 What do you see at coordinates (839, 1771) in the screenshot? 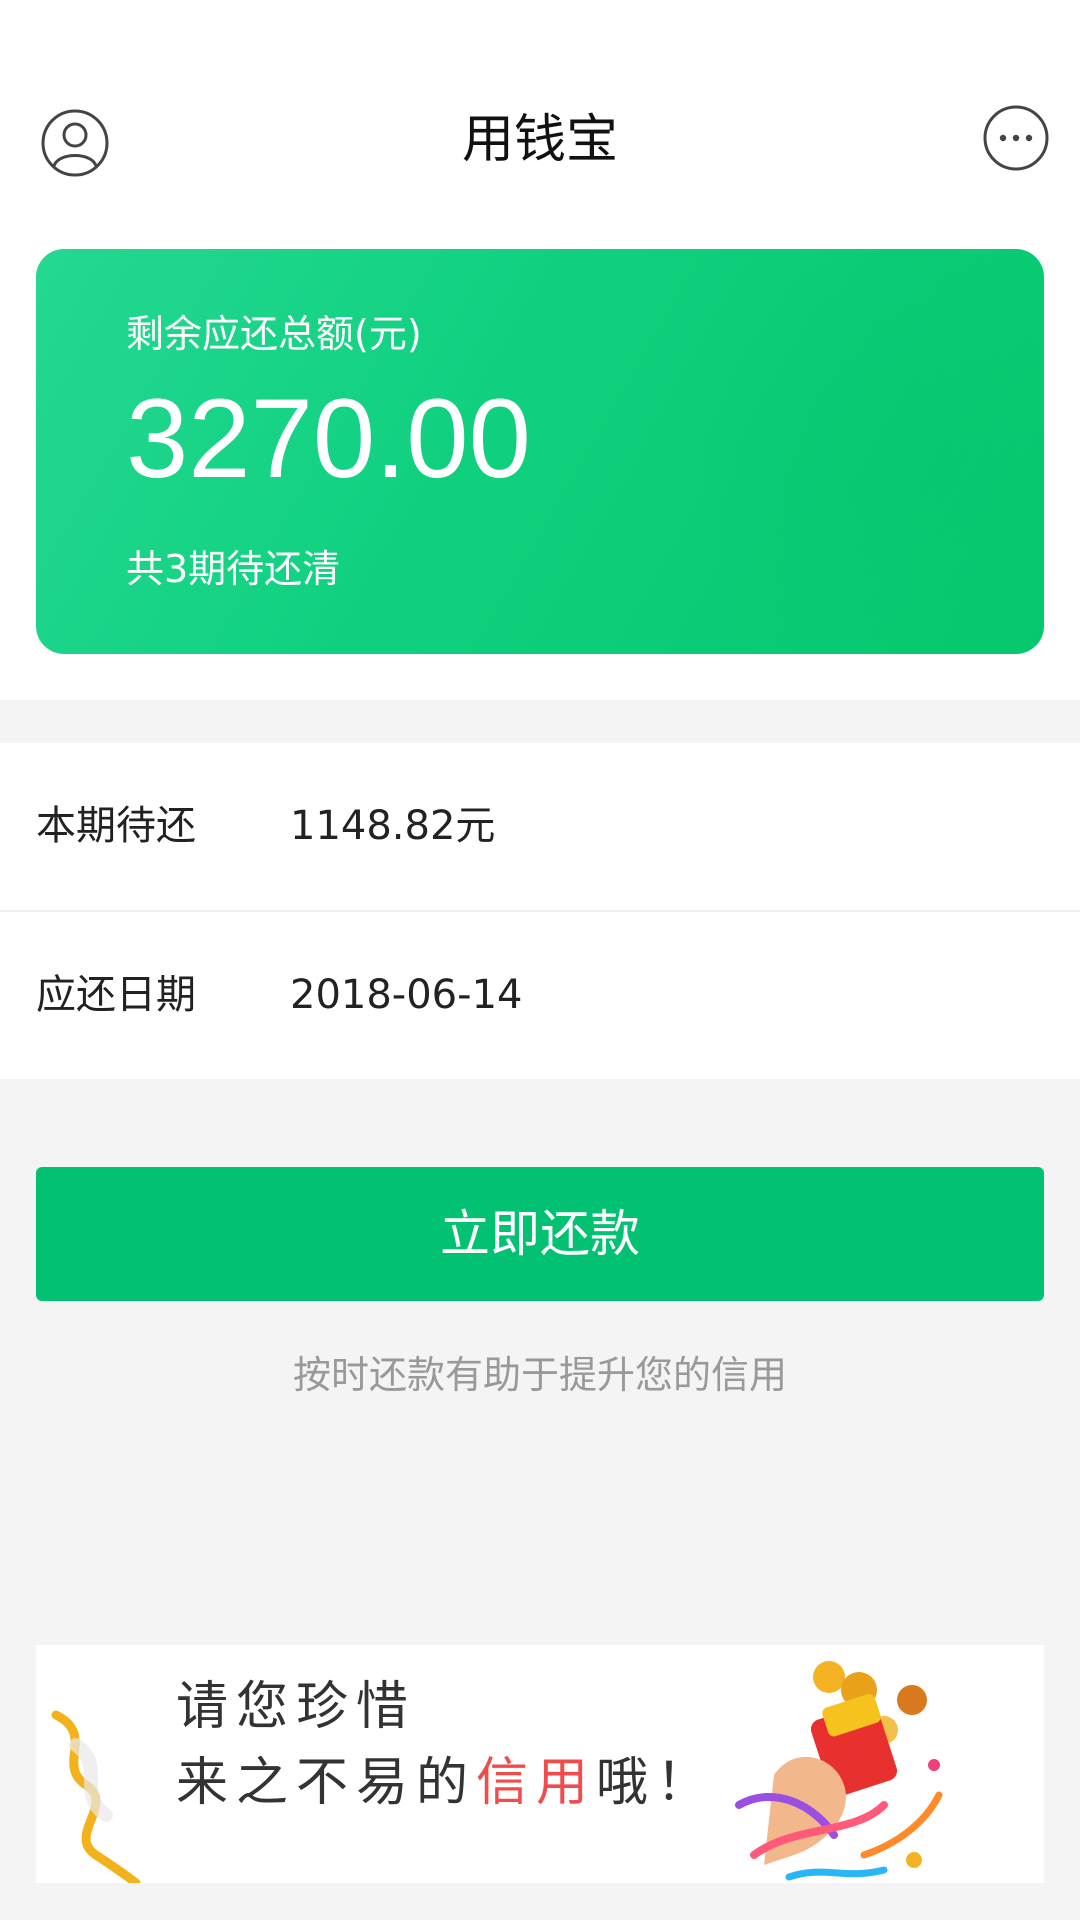
I see `red-envelope-hand-icon` at bounding box center [839, 1771].